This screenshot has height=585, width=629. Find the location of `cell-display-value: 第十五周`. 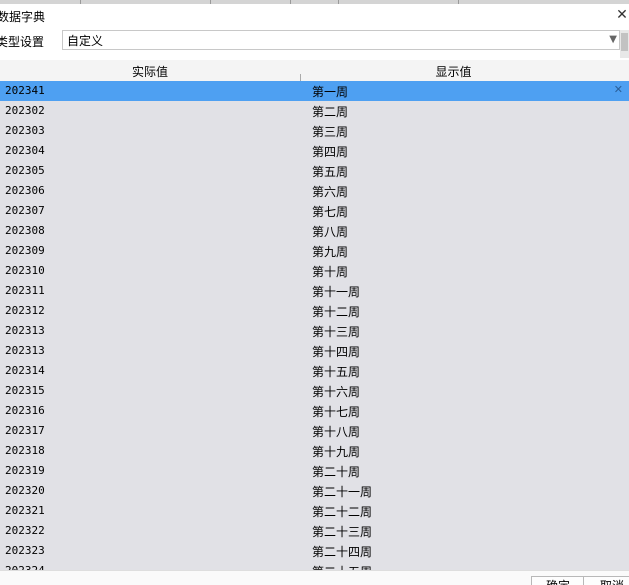

cell-display-value: 第十五周 is located at coordinates (336, 371).